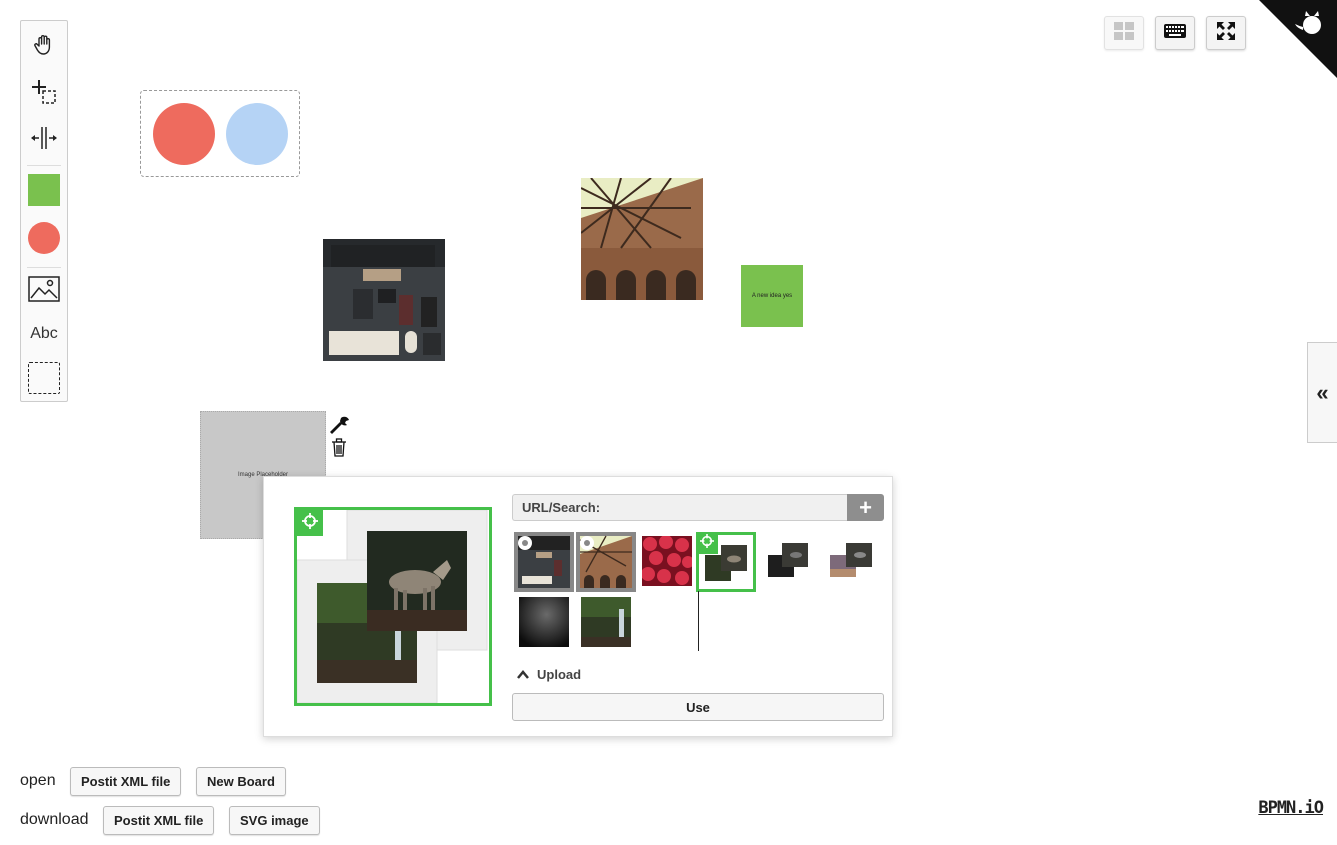  I want to click on image-icon, so click(44, 291).